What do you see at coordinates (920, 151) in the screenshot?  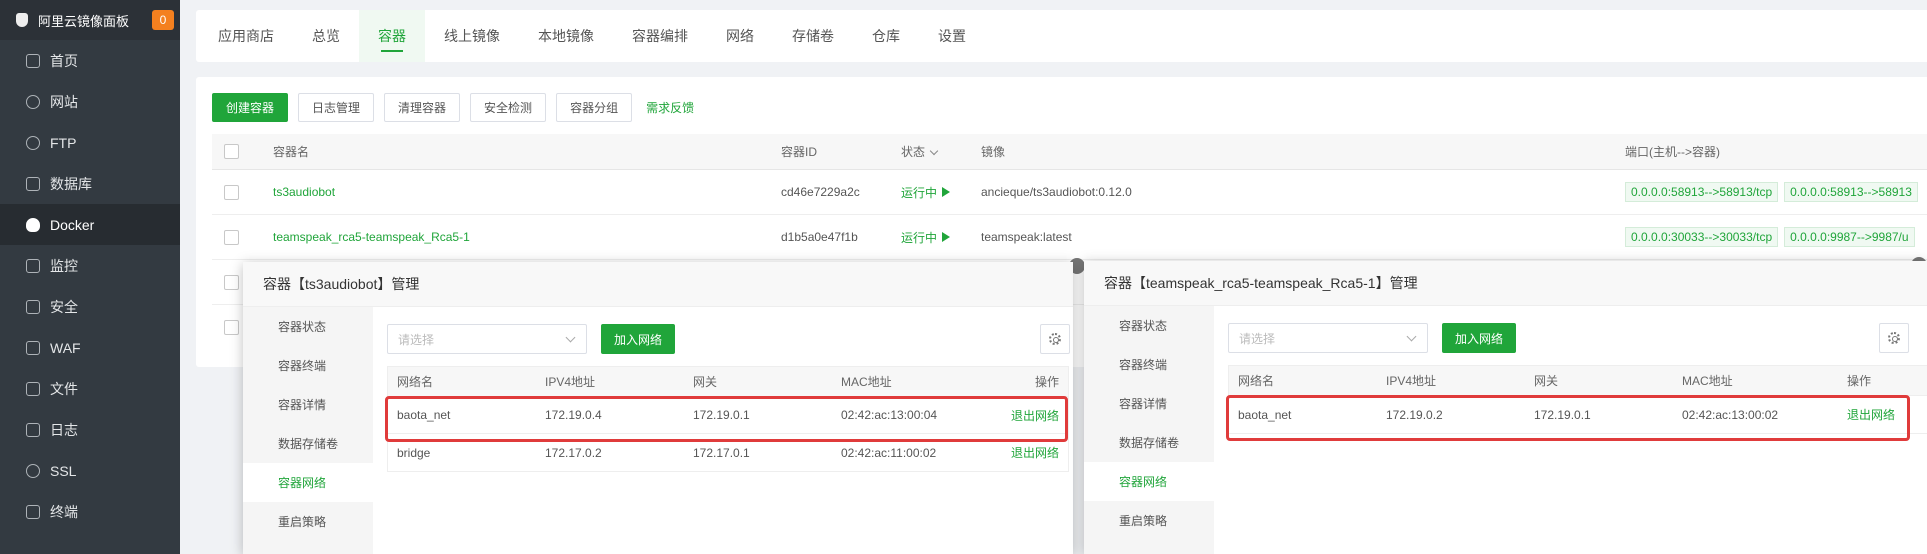 I see `col-status: 状态` at bounding box center [920, 151].